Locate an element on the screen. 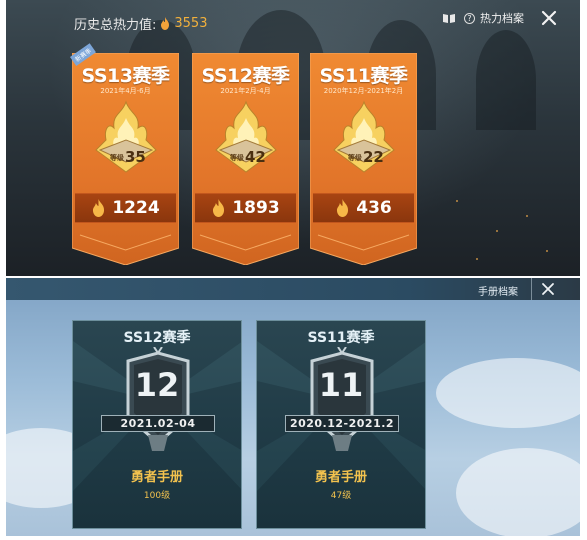  season-heat-value: 1224 is located at coordinates (136, 208).